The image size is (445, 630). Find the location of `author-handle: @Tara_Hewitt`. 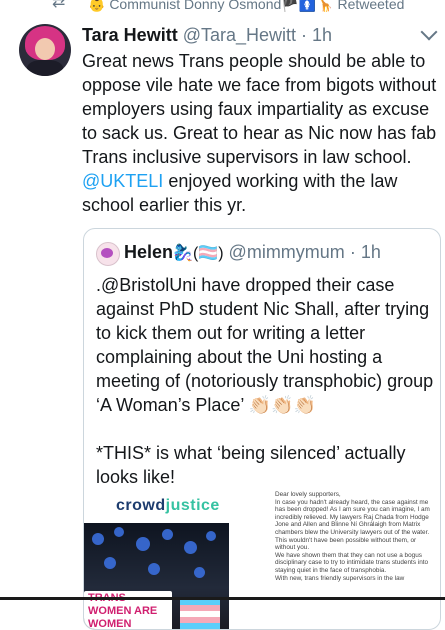

author-handle: @Tara_Hewitt is located at coordinates (239, 35).